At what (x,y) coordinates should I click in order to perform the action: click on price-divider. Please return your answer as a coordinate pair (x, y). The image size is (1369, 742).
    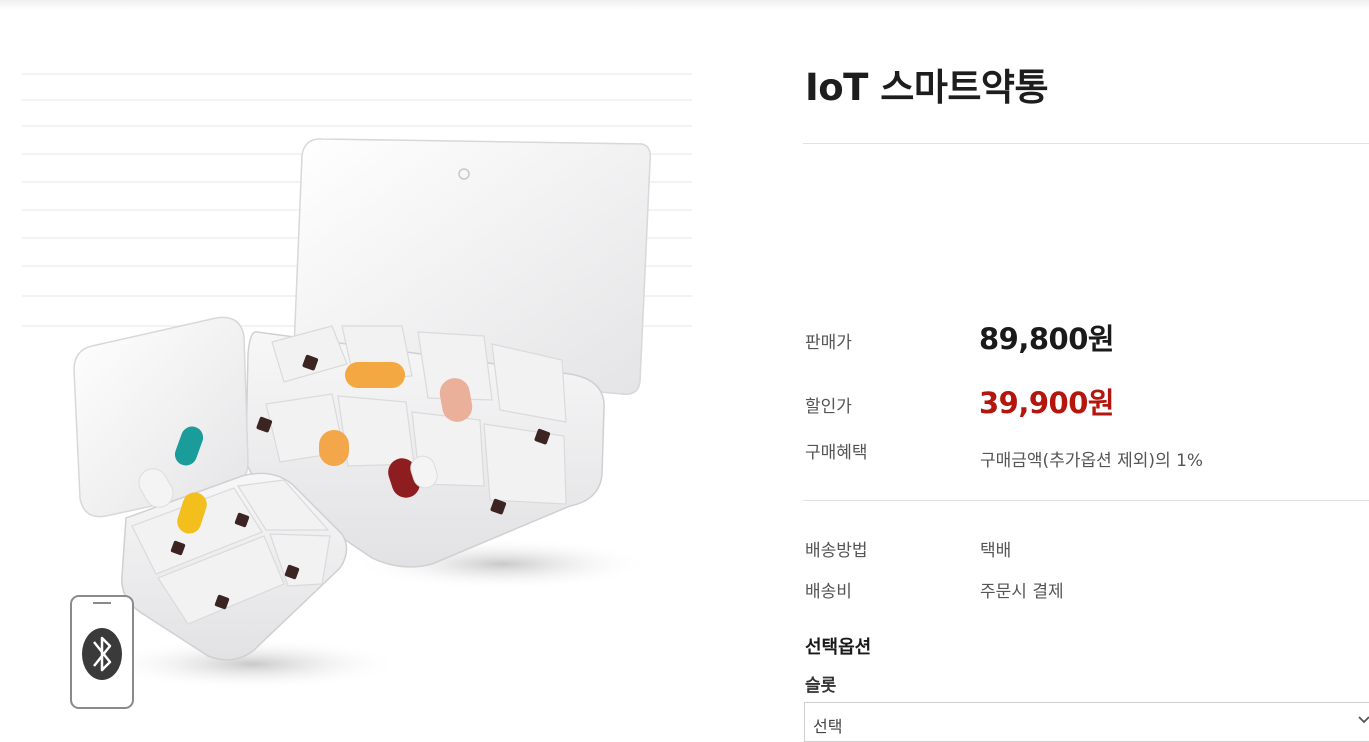
    Looking at the image, I should click on (1086, 500).